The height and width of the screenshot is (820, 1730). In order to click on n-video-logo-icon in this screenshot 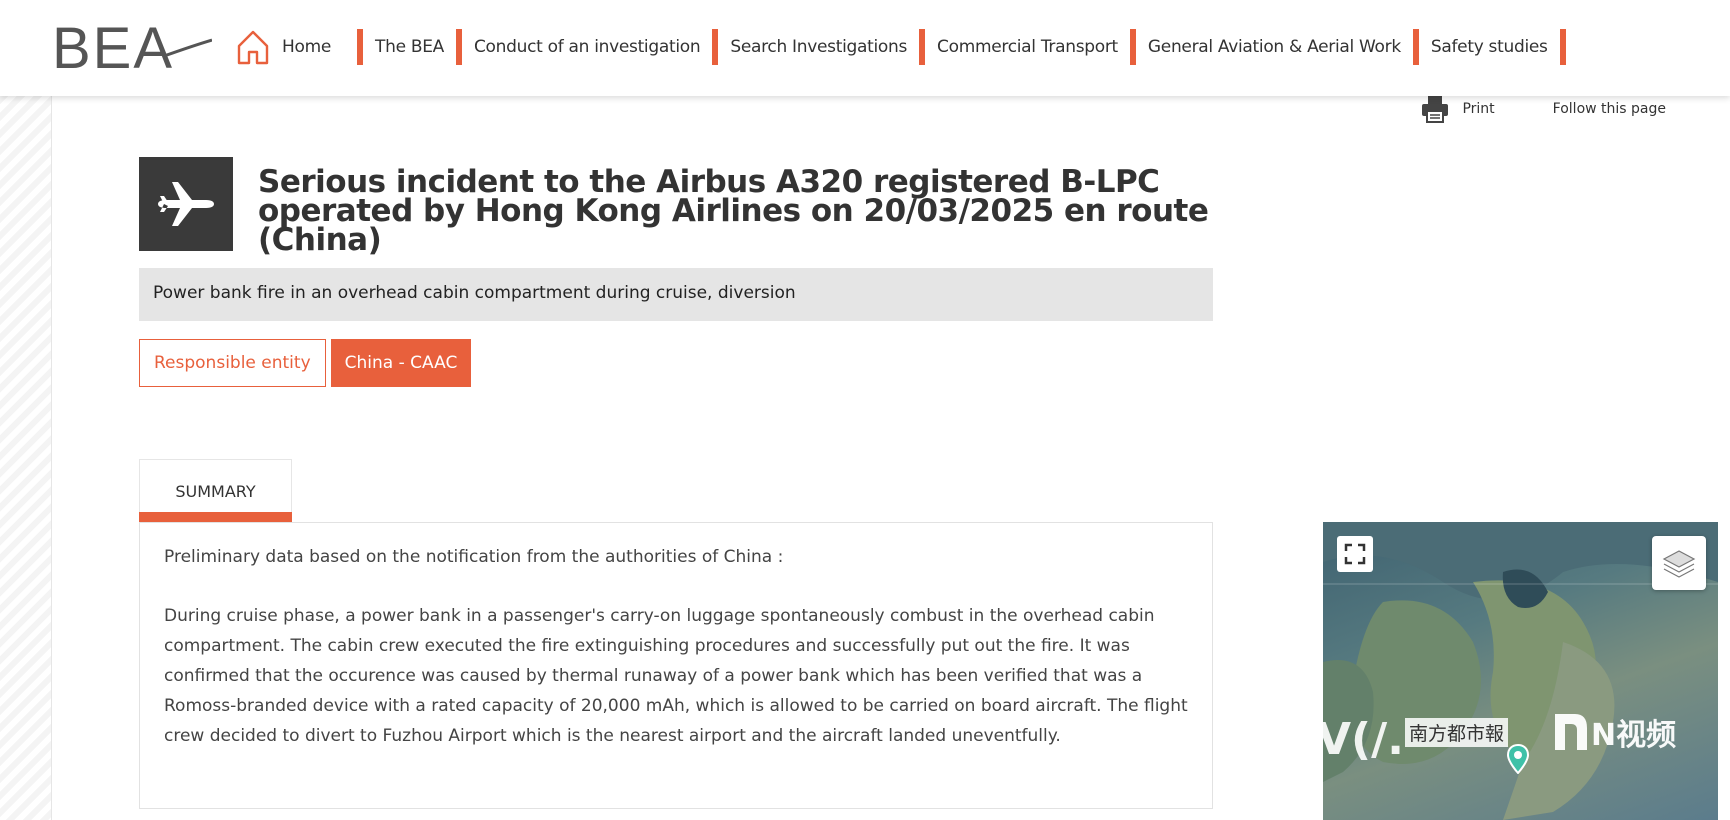, I will do `click(1571, 732)`.